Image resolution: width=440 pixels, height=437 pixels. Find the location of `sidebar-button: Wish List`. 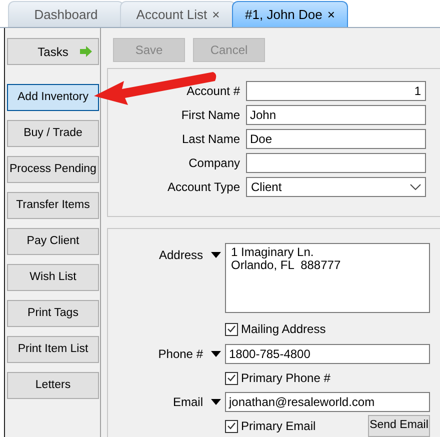

sidebar-button: Wish List is located at coordinates (53, 277).